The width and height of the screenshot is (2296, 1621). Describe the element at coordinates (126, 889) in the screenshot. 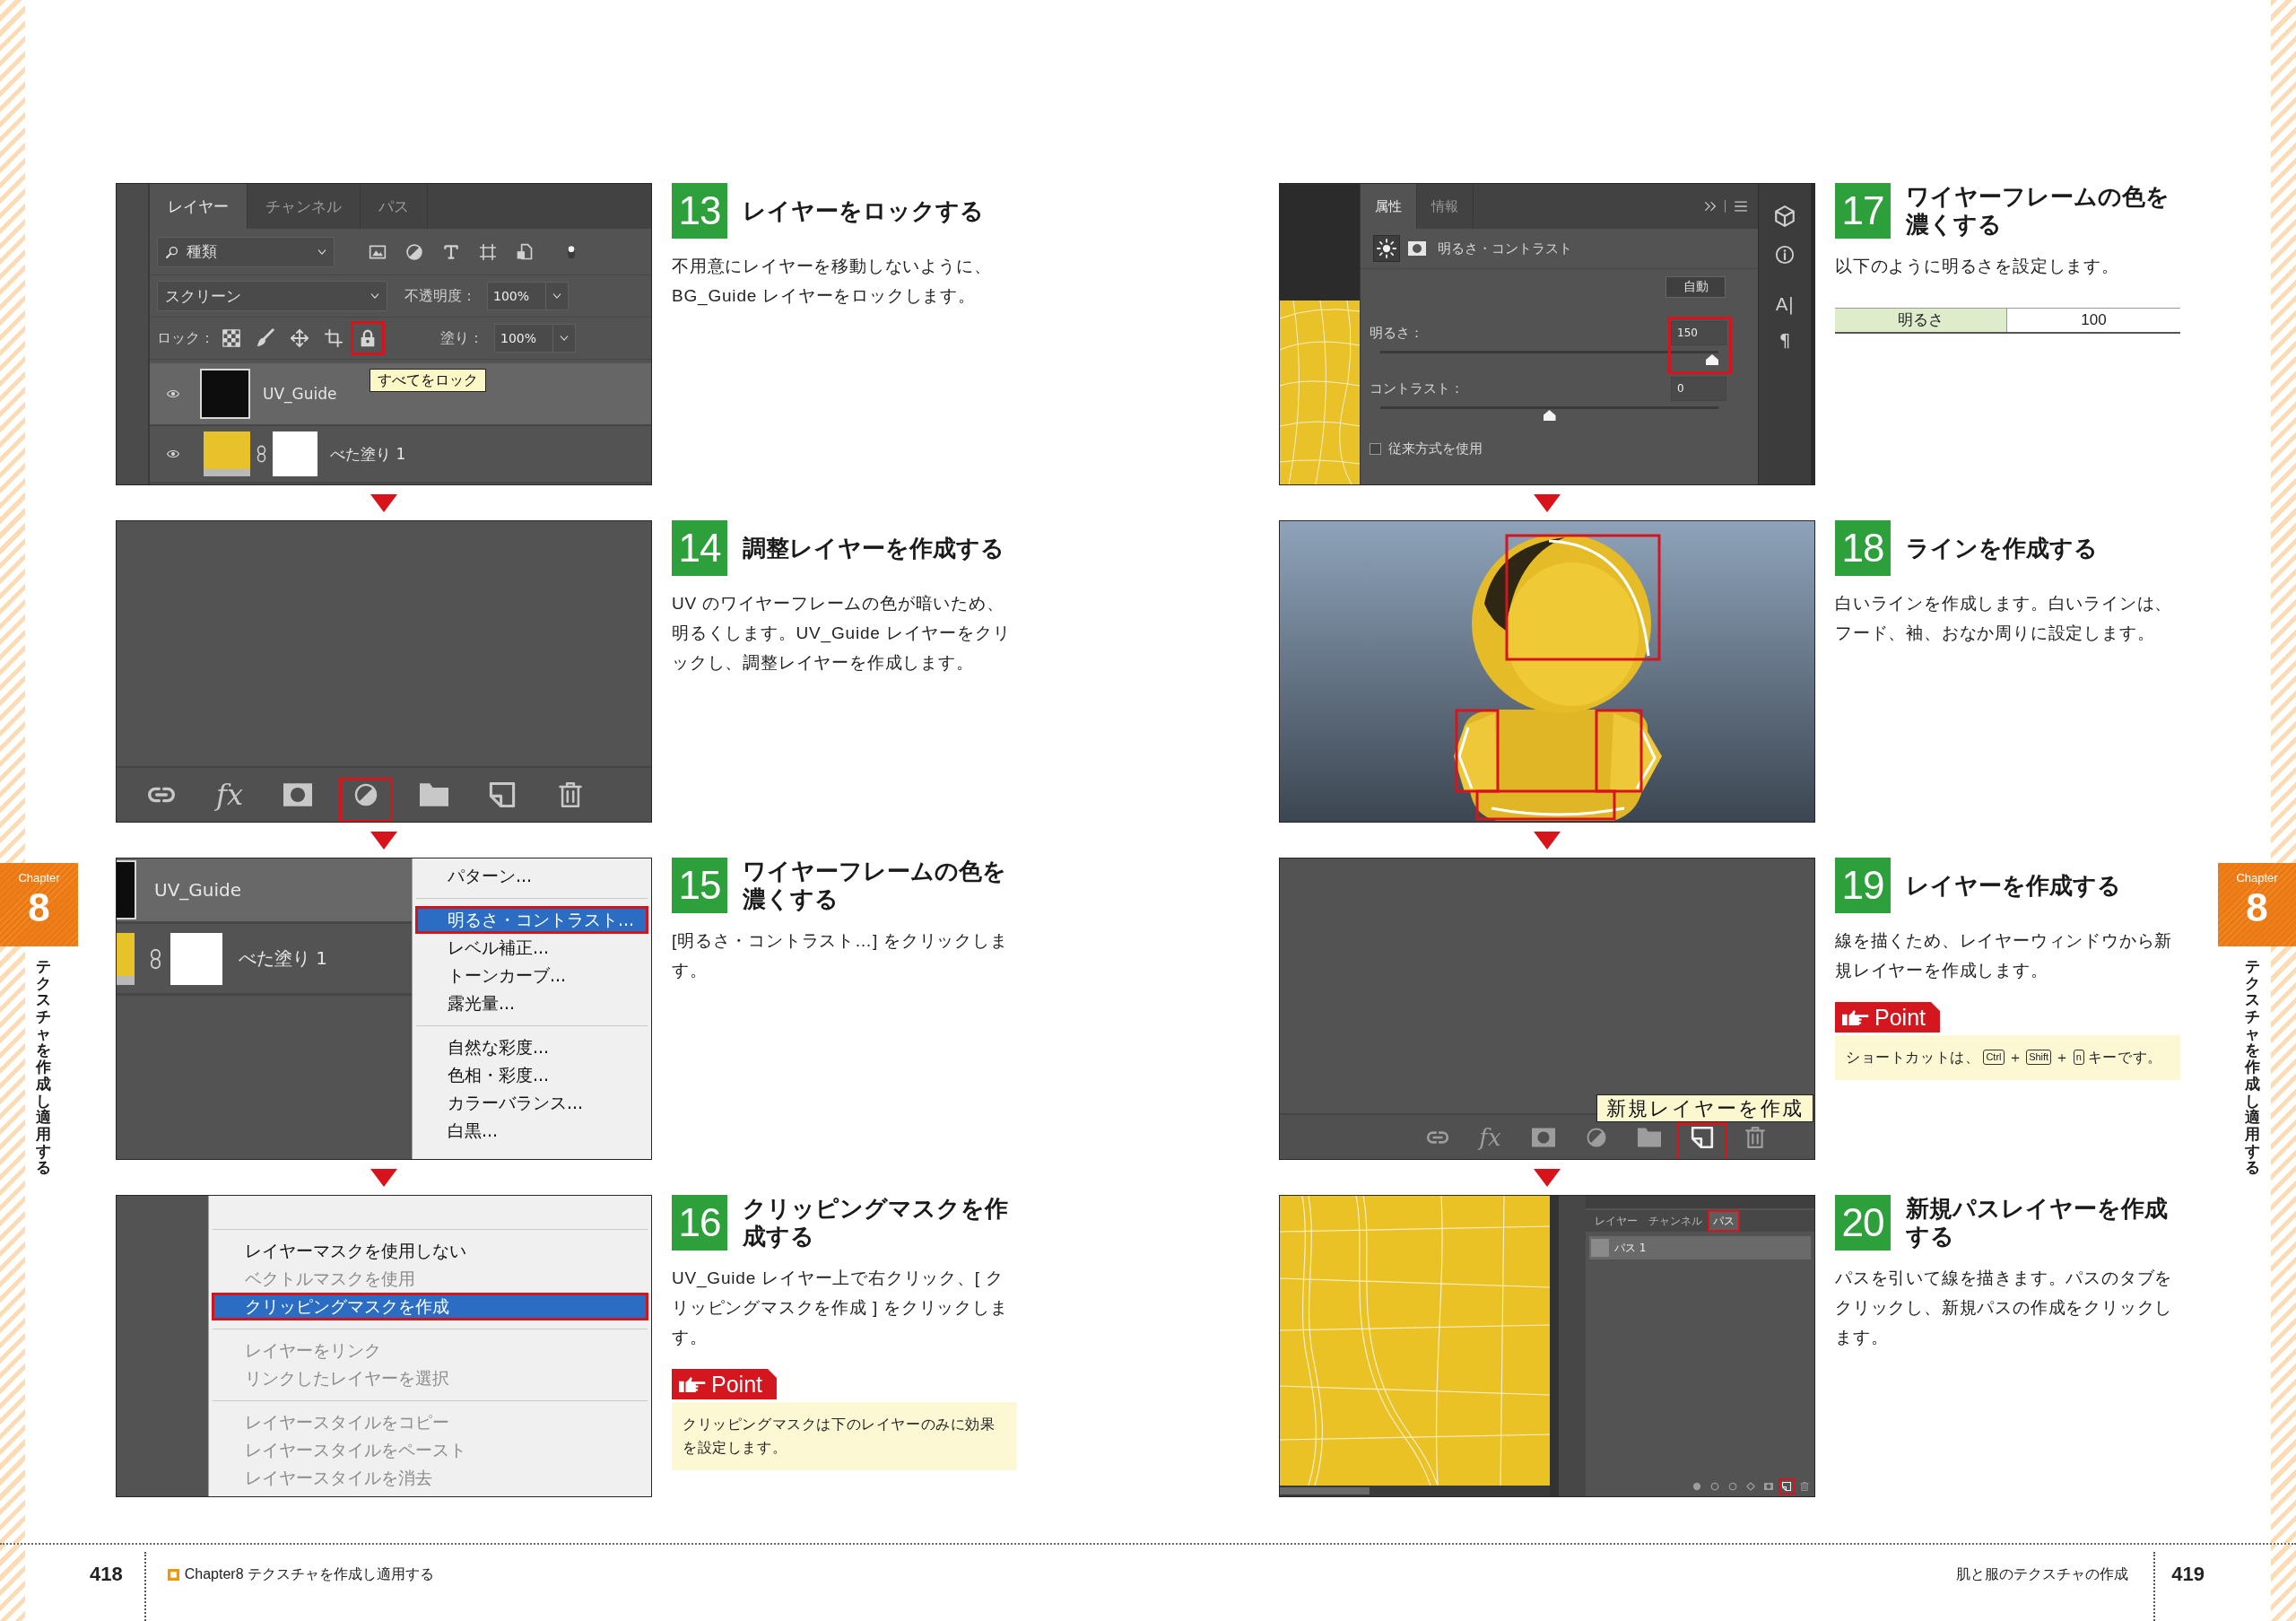

I see `layer-thumbnail` at that location.